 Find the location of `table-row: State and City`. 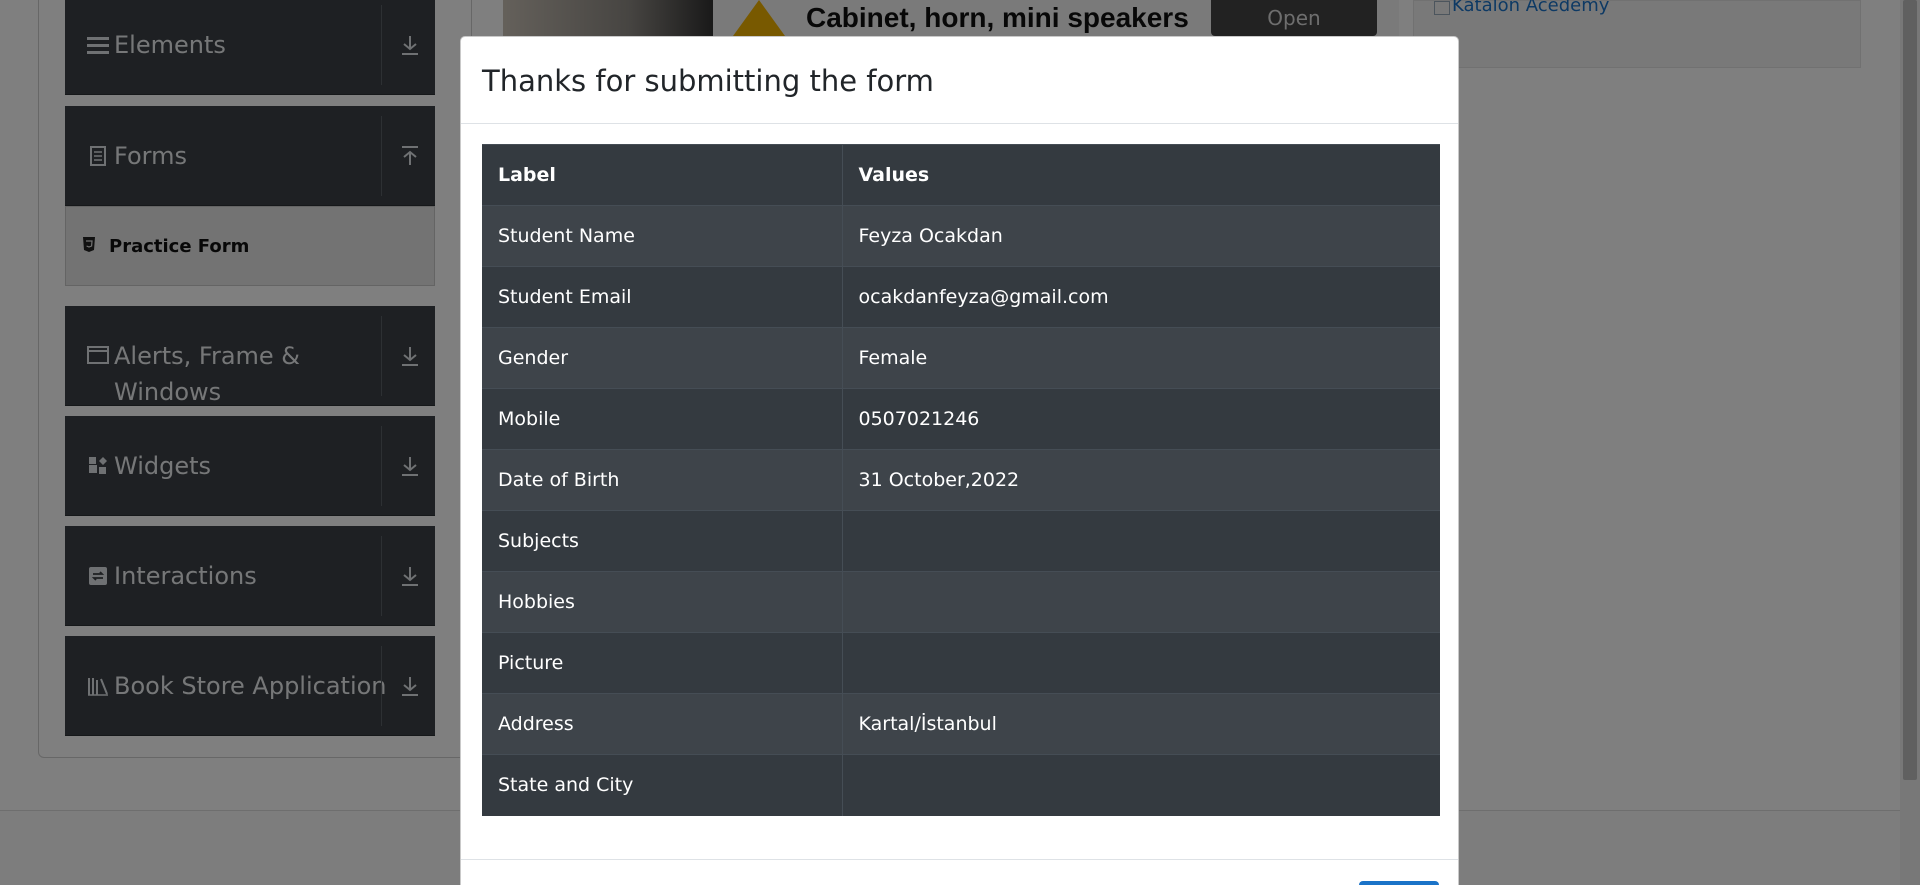

table-row: State and City is located at coordinates (961, 785).